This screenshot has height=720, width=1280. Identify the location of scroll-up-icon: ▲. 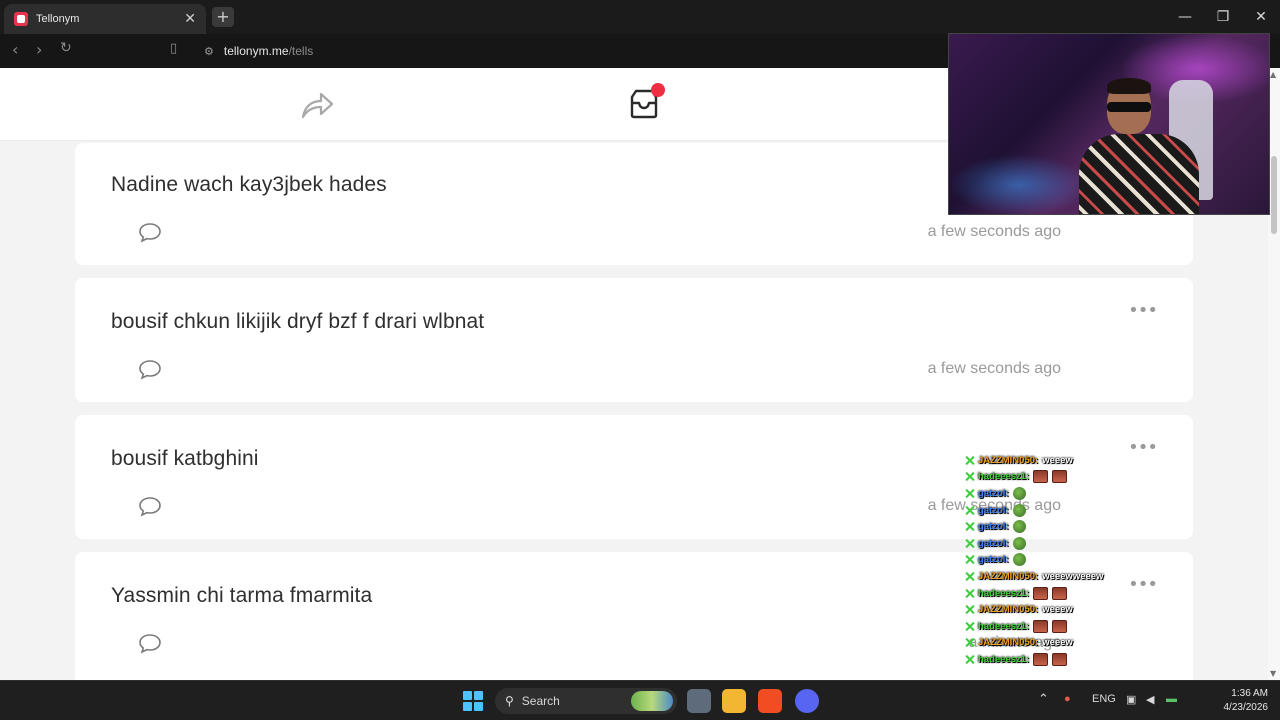
(1273, 74).